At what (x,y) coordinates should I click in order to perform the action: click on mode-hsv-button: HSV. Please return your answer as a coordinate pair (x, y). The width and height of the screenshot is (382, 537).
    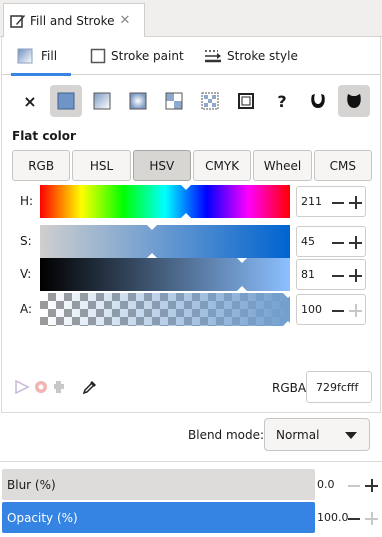
    Looking at the image, I should click on (161, 165).